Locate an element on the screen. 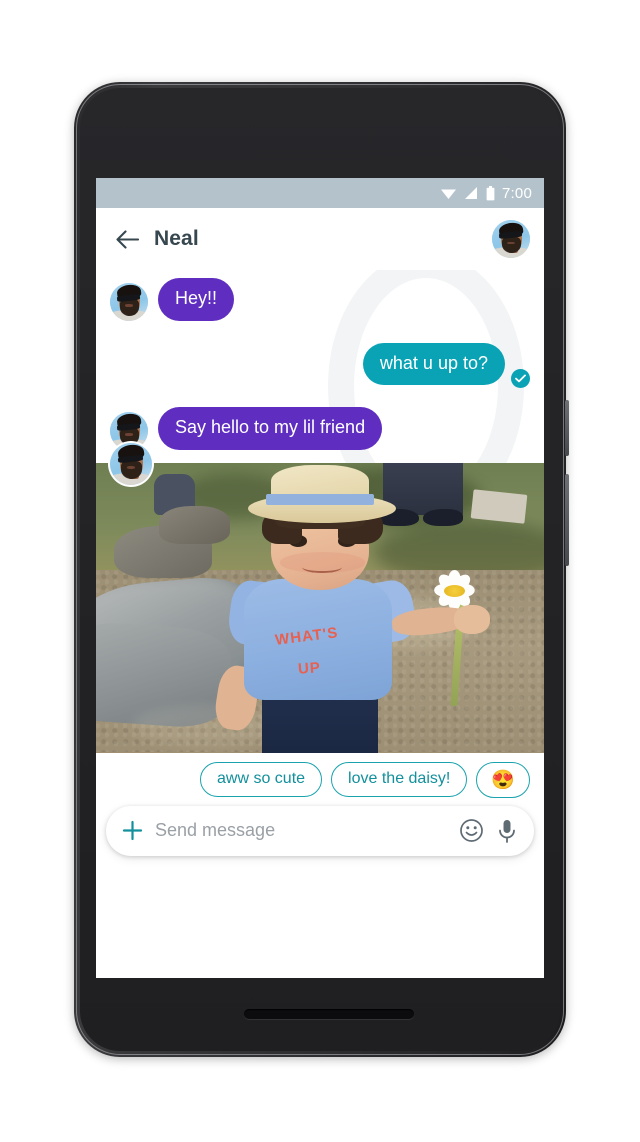  contact-avatar is located at coordinates (511, 239).